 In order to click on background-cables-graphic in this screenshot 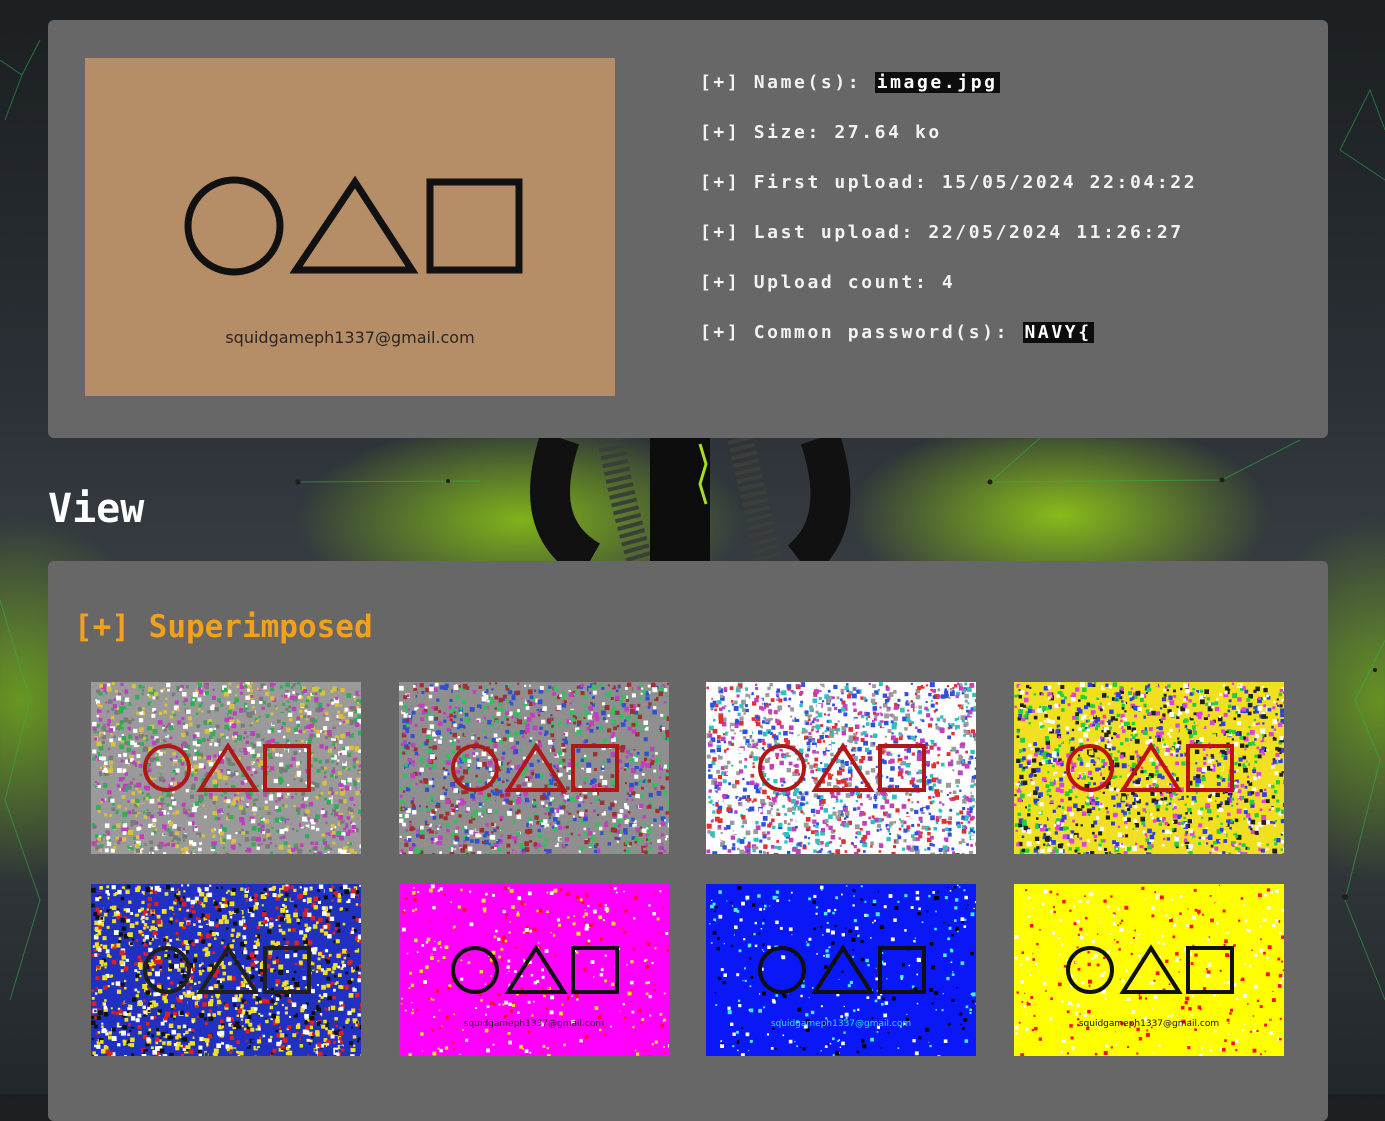, I will do `click(690, 499)`.